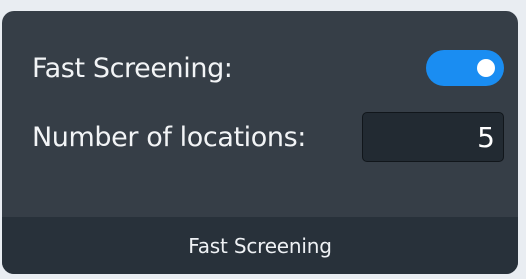  I want to click on fast-screening-toggle, so click(465, 68).